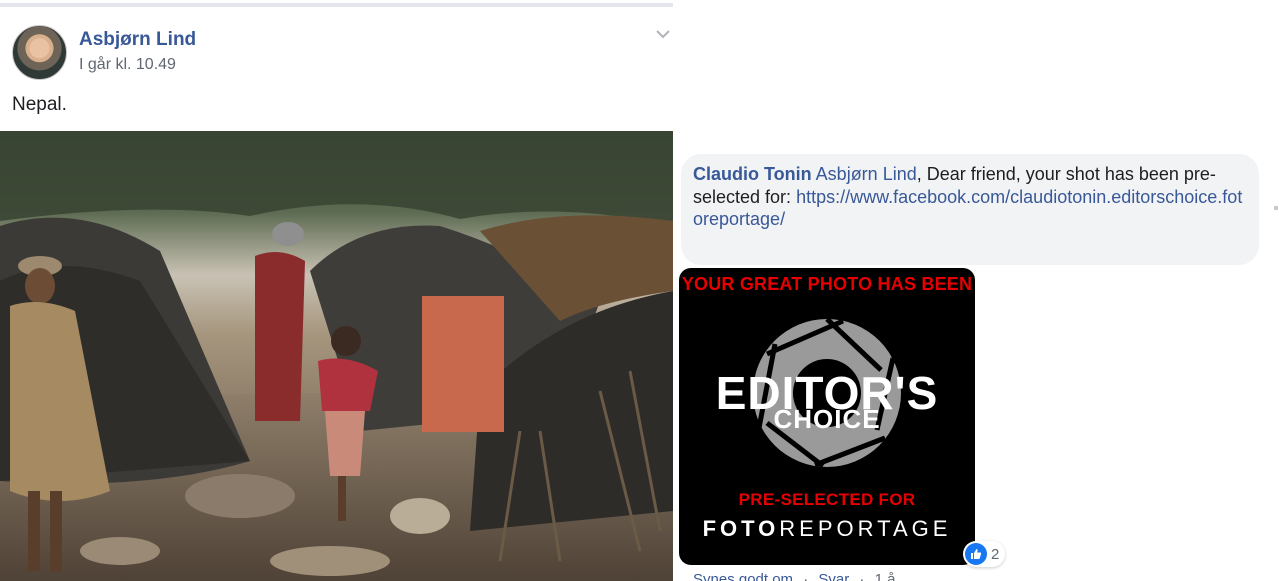 This screenshot has height=581, width=1279. Describe the element at coordinates (827, 284) in the screenshot. I see `badge-top-text: YOUR GREAT PHOTO HAS BEEN` at that location.